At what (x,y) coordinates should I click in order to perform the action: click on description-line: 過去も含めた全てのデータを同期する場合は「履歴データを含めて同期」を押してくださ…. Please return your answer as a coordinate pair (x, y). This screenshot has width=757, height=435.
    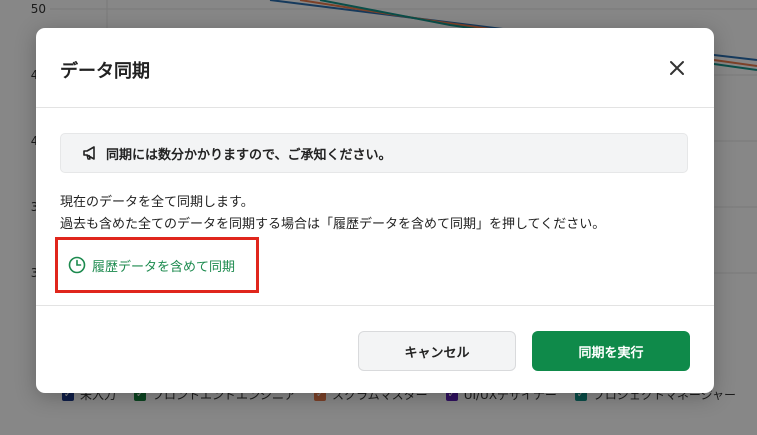
    Looking at the image, I should click on (333, 224).